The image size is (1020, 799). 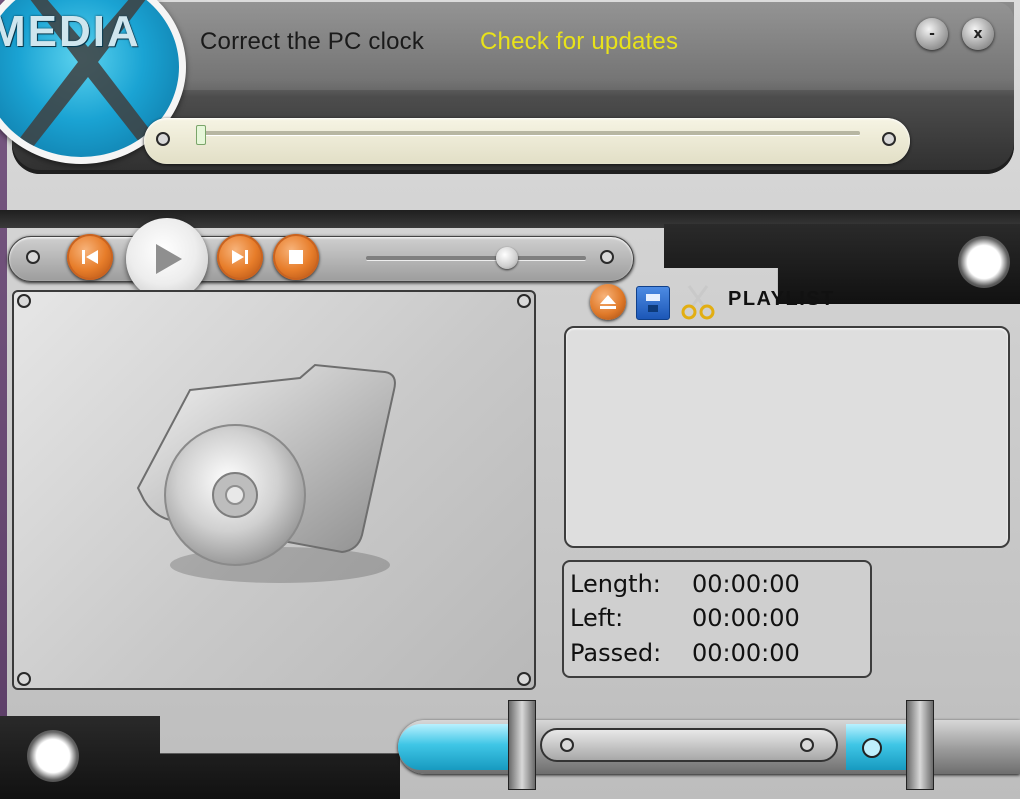 What do you see at coordinates (24, 679) in the screenshot?
I see `video-rivet-bl` at bounding box center [24, 679].